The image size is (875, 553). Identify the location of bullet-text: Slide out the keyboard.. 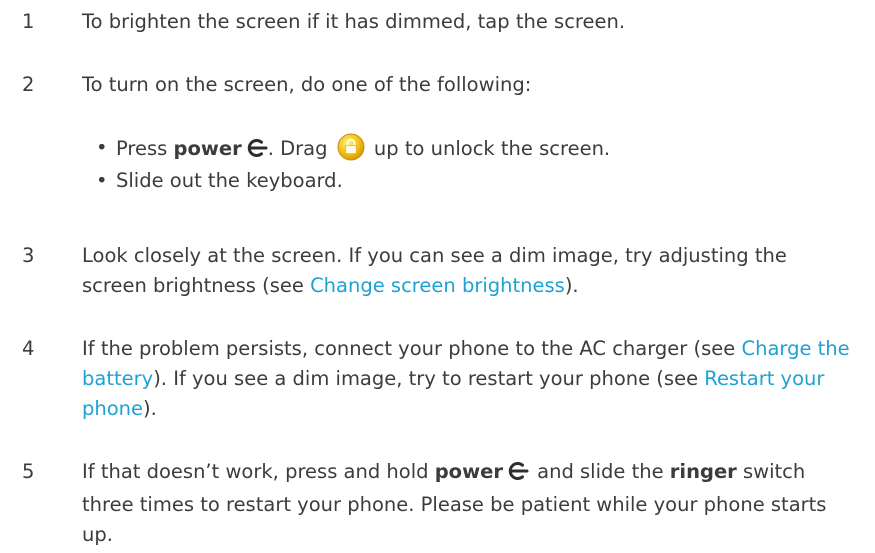
(229, 180).